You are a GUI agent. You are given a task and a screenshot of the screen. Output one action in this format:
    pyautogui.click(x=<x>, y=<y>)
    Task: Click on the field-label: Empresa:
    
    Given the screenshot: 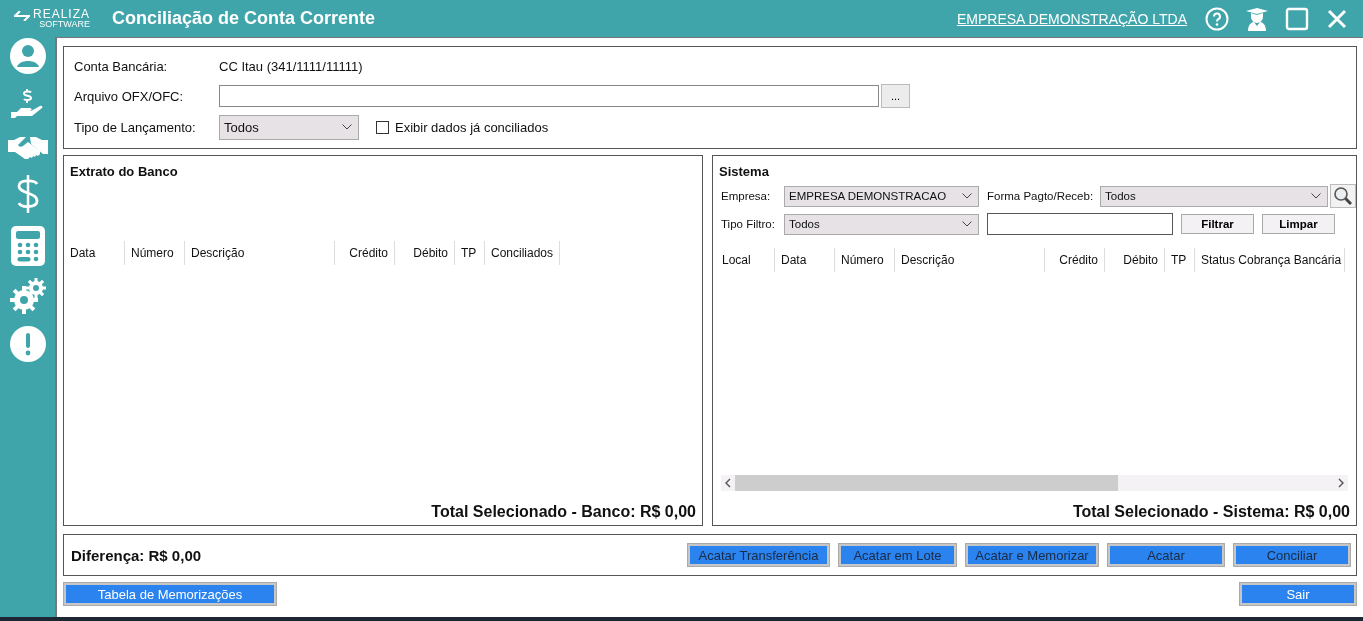 What is the action you would take?
    pyautogui.click(x=746, y=196)
    